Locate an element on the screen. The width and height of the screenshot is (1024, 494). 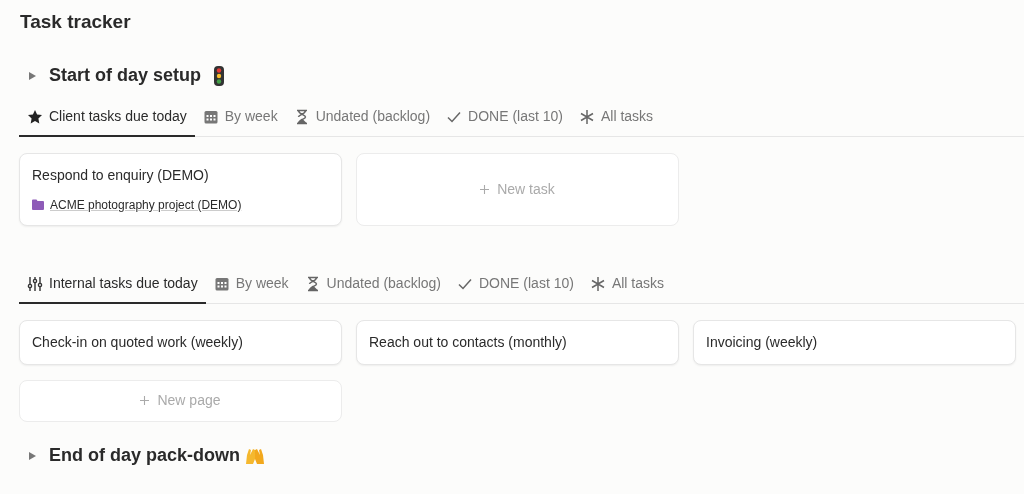
traffic-light-icon is located at coordinates (219, 75).